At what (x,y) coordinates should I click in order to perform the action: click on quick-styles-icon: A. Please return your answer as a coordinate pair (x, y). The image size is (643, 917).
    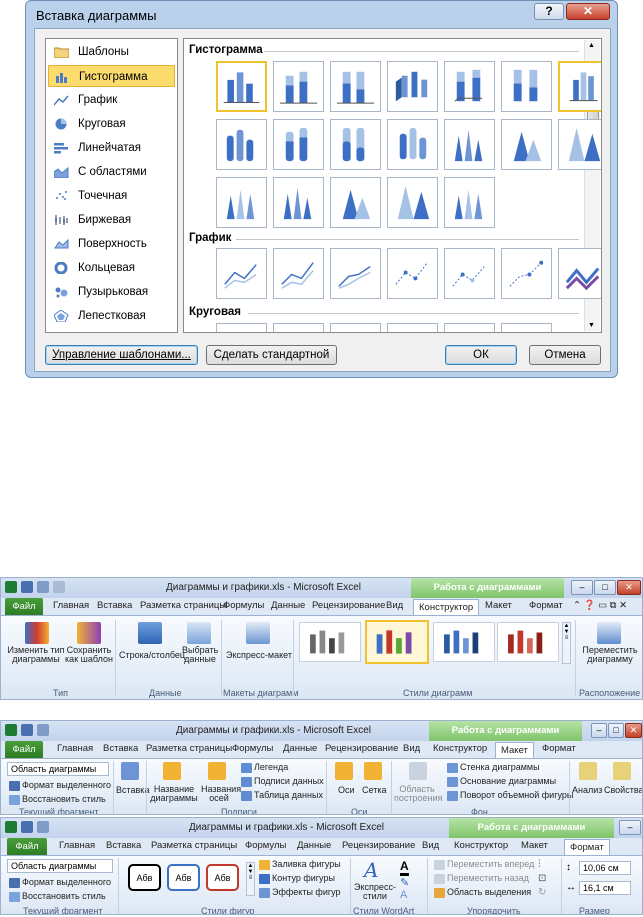
    Looking at the image, I should click on (371, 870).